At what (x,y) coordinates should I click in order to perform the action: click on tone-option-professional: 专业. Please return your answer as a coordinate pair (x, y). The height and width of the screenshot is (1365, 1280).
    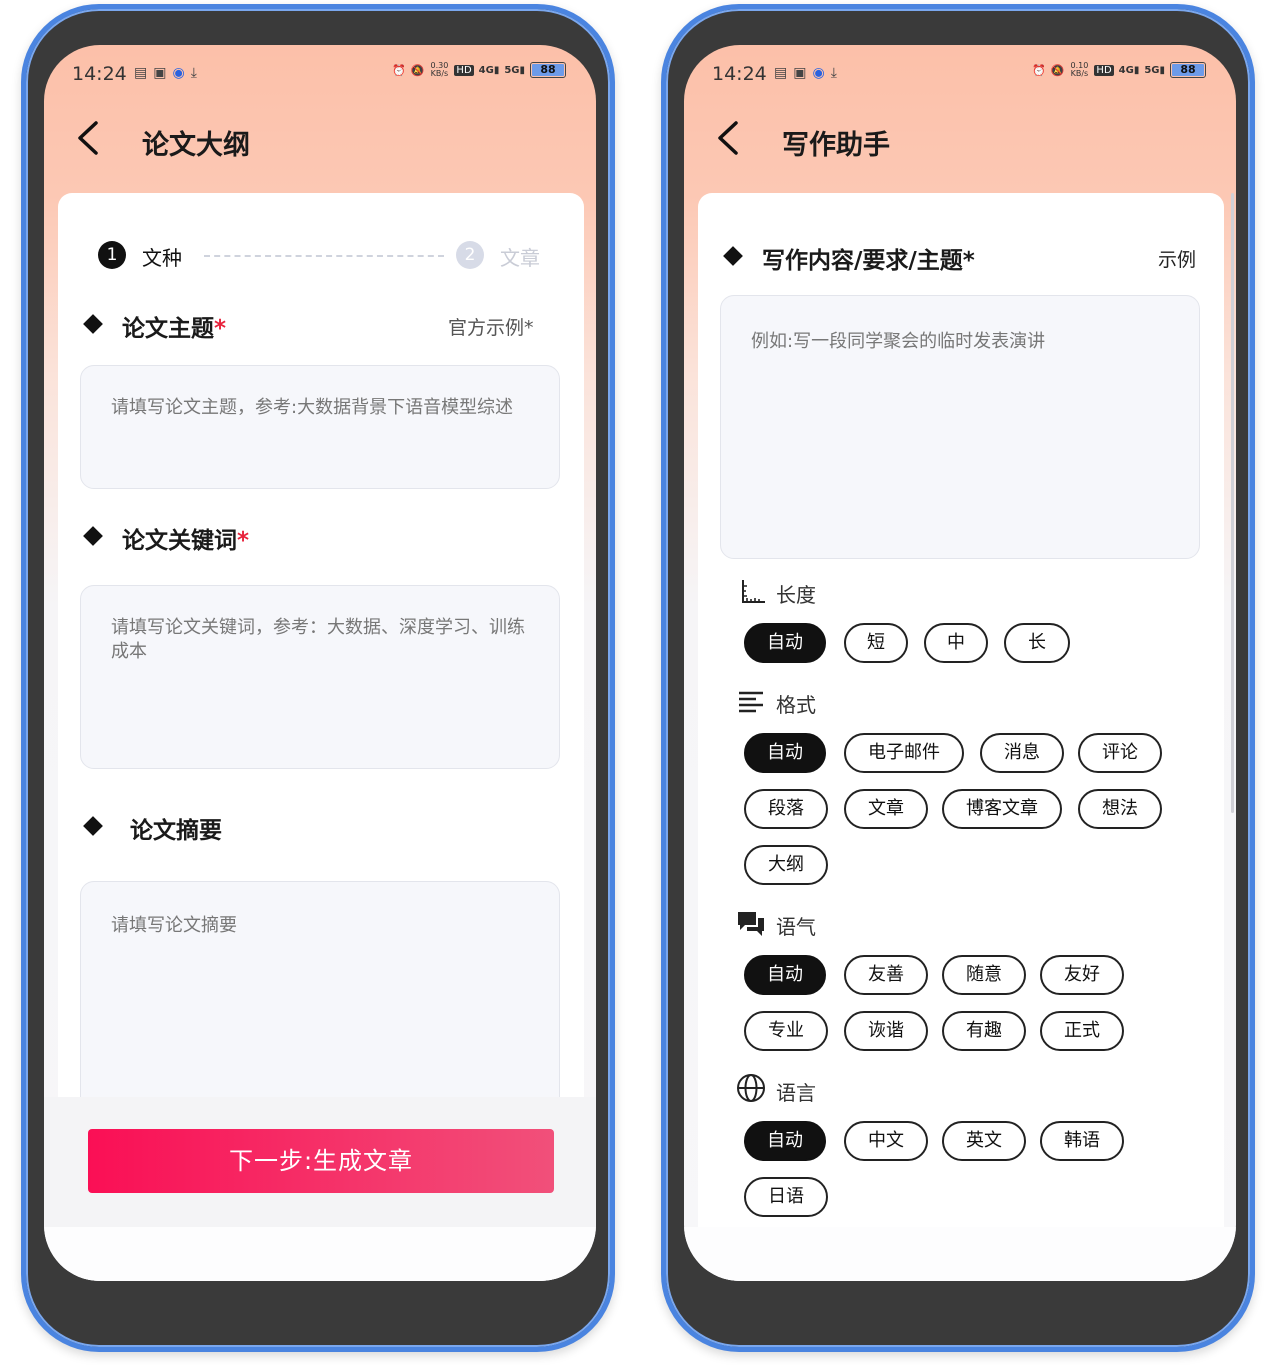
    Looking at the image, I should click on (786, 1031).